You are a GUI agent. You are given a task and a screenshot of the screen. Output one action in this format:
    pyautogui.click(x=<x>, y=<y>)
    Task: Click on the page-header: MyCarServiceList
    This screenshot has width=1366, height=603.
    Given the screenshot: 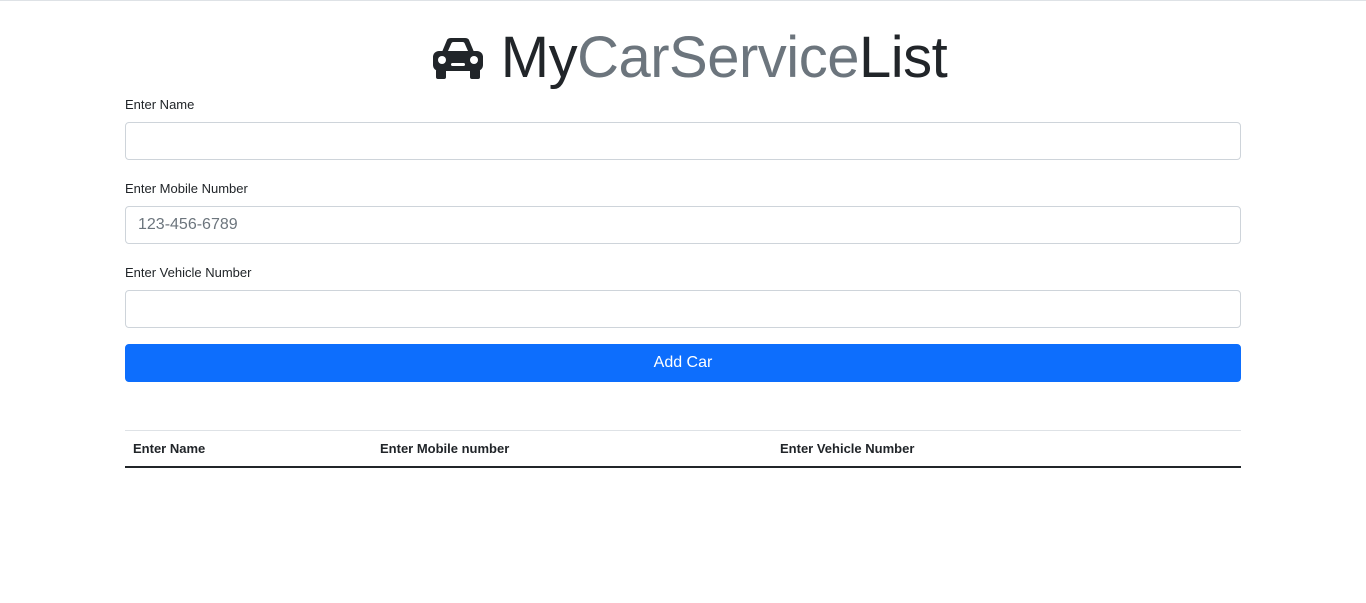 What is the action you would take?
    pyautogui.click(x=683, y=47)
    